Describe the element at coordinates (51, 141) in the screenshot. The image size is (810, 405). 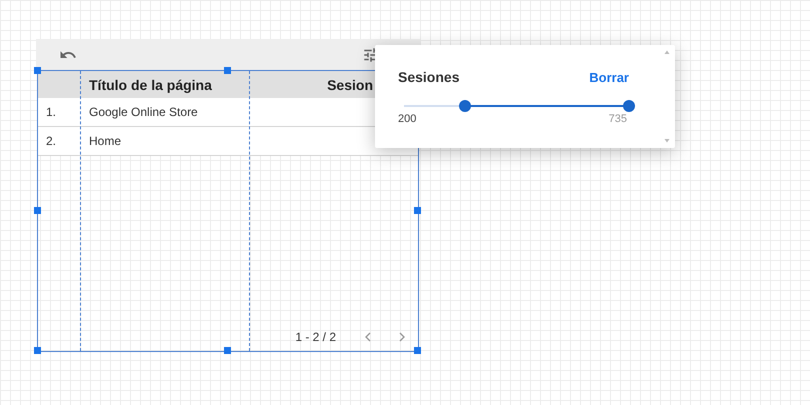
I see `row-number: 2.` at that location.